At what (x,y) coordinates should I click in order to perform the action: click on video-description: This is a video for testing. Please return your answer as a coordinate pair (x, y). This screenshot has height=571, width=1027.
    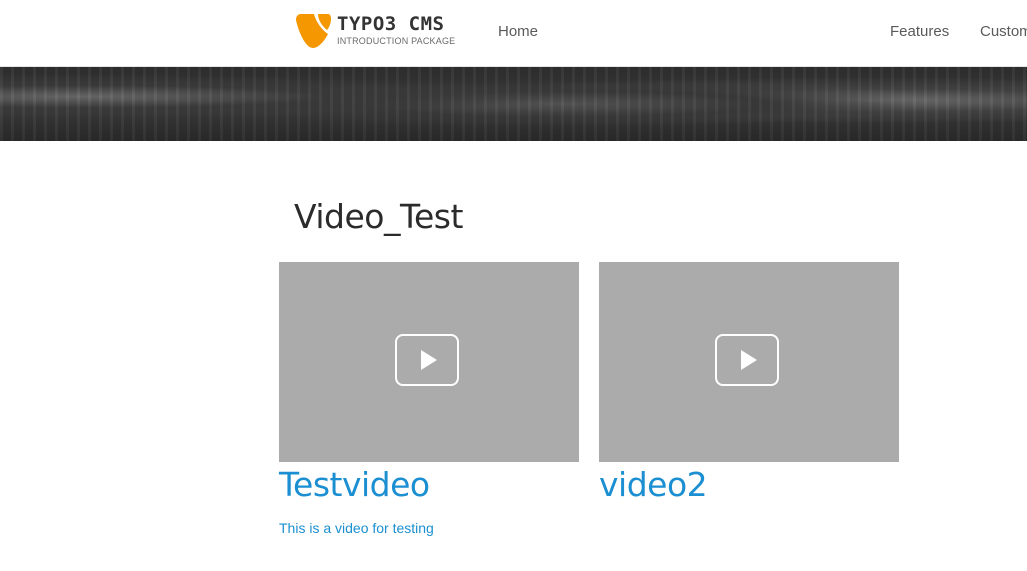
    Looking at the image, I should click on (429, 528).